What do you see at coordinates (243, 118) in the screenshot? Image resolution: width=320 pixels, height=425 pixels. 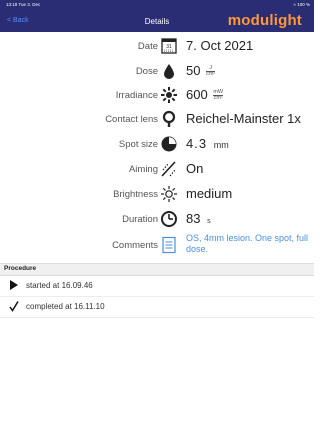 I see `detail-value: Reichel-Mainster 1x` at bounding box center [243, 118].